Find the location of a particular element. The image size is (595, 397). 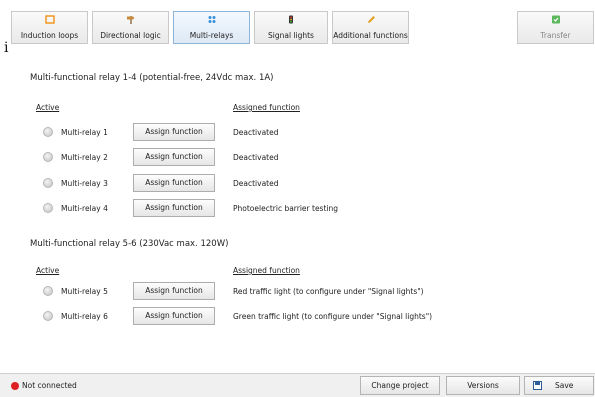

assign-function-button-5: Assign function is located at coordinates (174, 291).